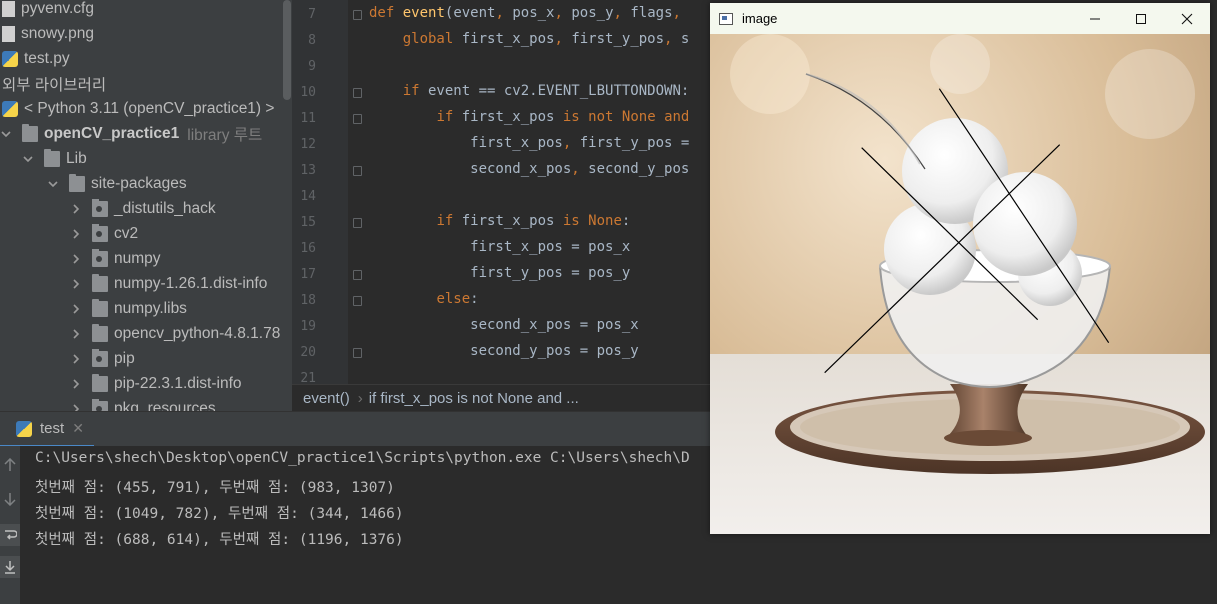  What do you see at coordinates (126, 233) in the screenshot?
I see `tree-item-label: cv2` at bounding box center [126, 233].